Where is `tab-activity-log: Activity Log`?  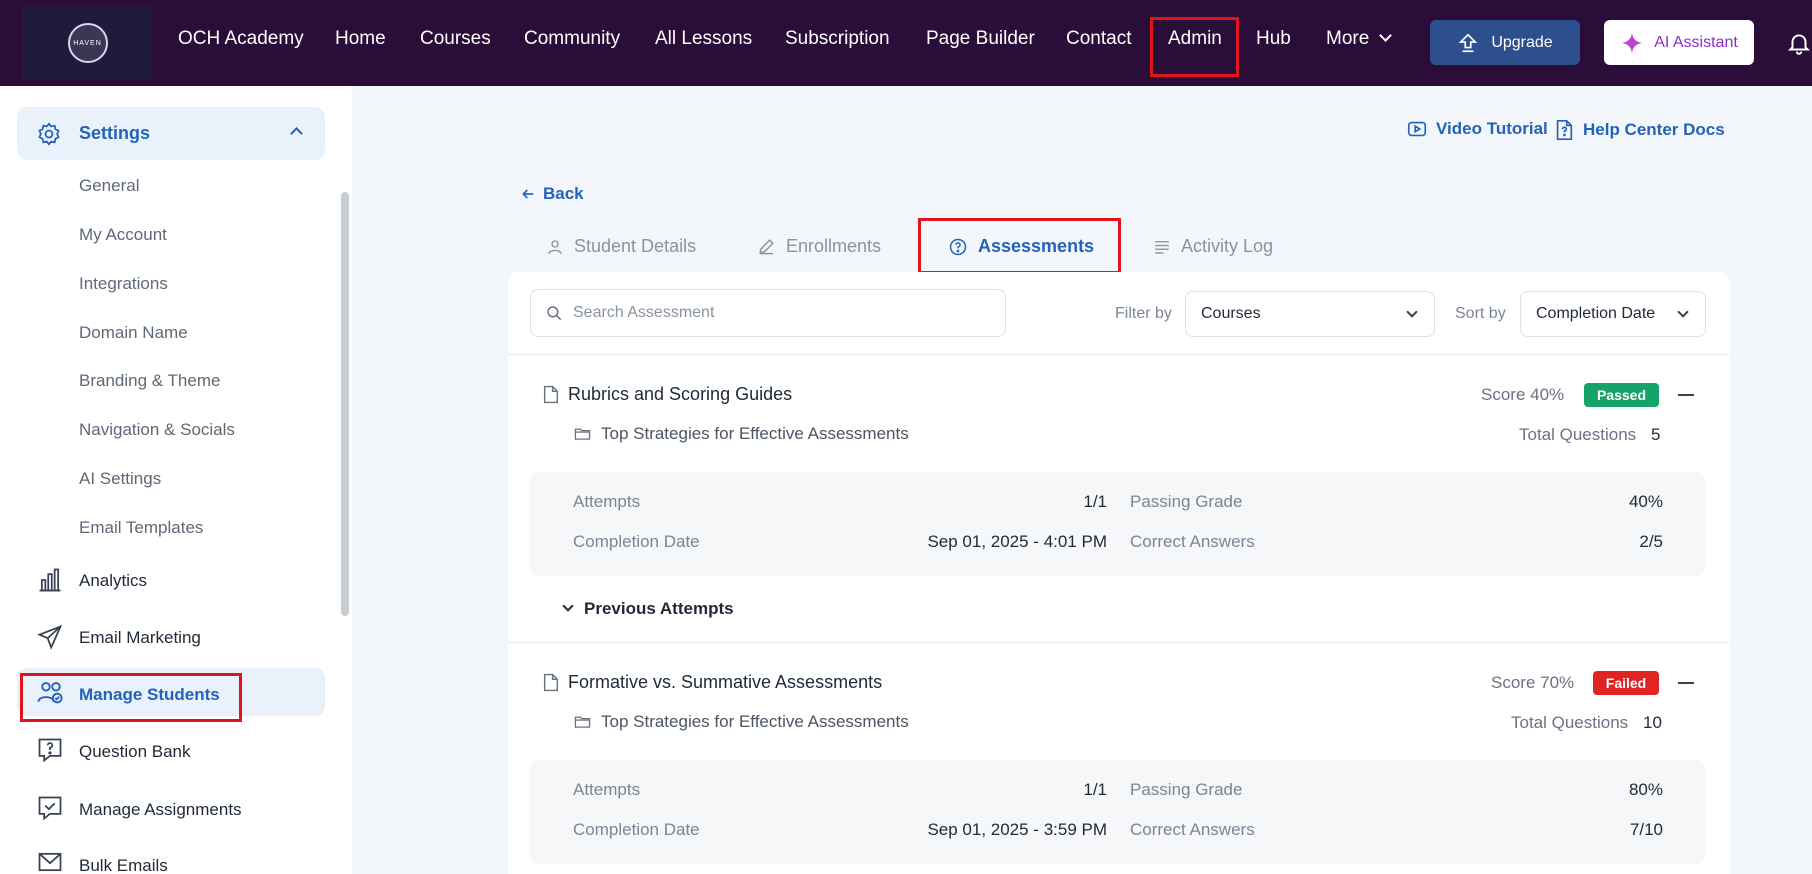
tab-activity-log: Activity Log is located at coordinates (1213, 246).